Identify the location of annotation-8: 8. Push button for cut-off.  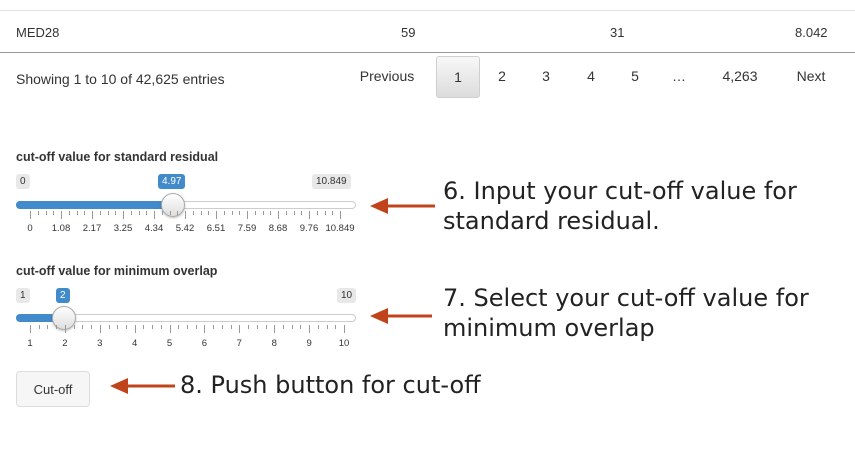
(330, 385).